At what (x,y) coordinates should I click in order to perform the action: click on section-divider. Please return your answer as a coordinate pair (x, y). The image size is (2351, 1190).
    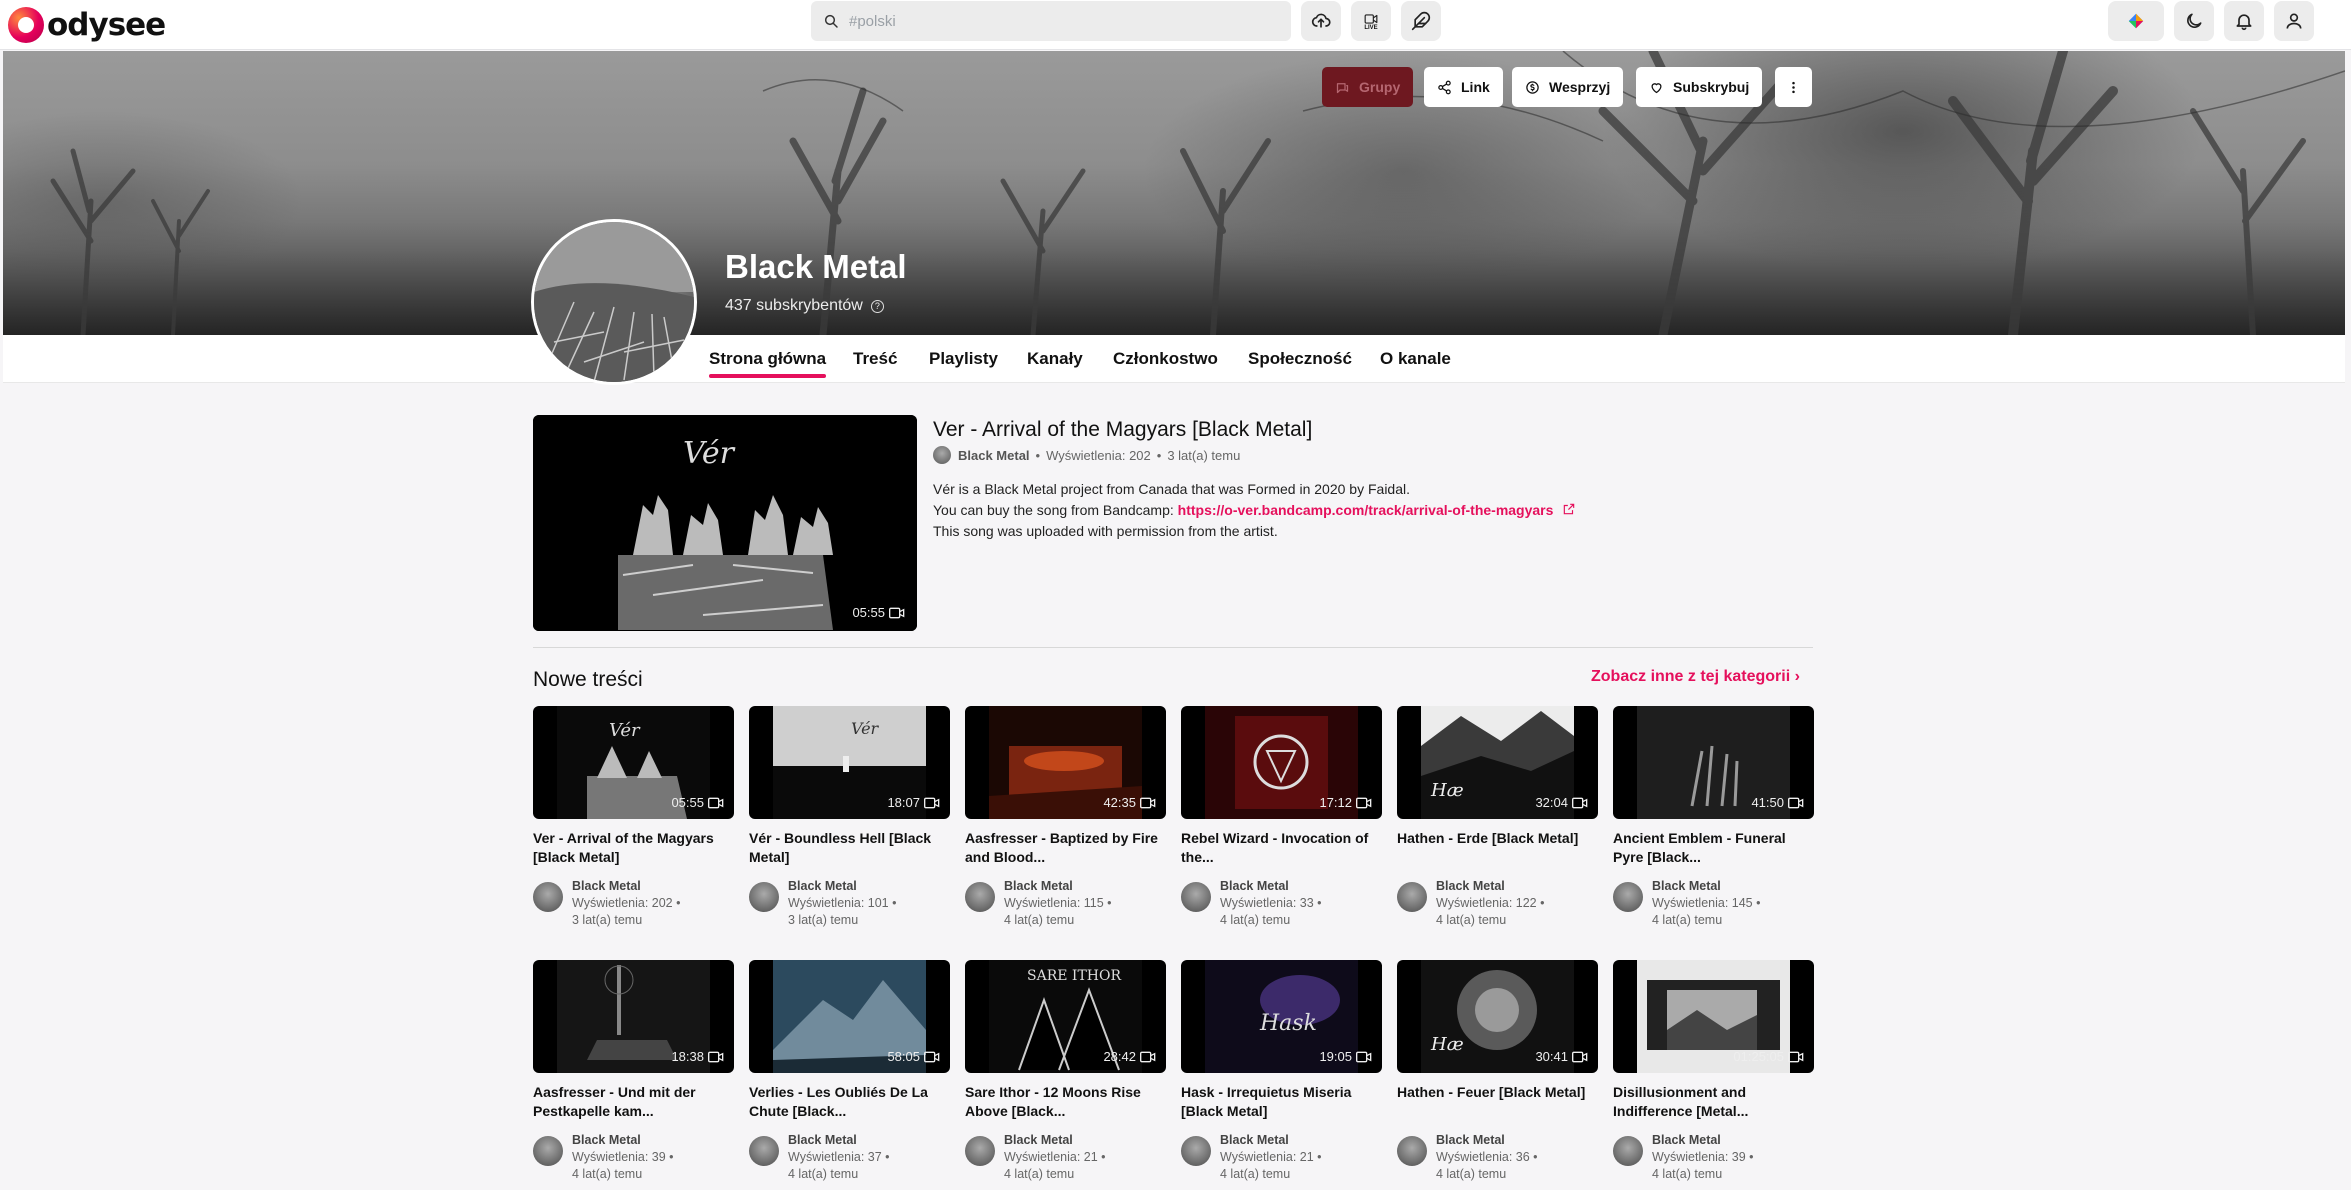
    Looking at the image, I should click on (1173, 647).